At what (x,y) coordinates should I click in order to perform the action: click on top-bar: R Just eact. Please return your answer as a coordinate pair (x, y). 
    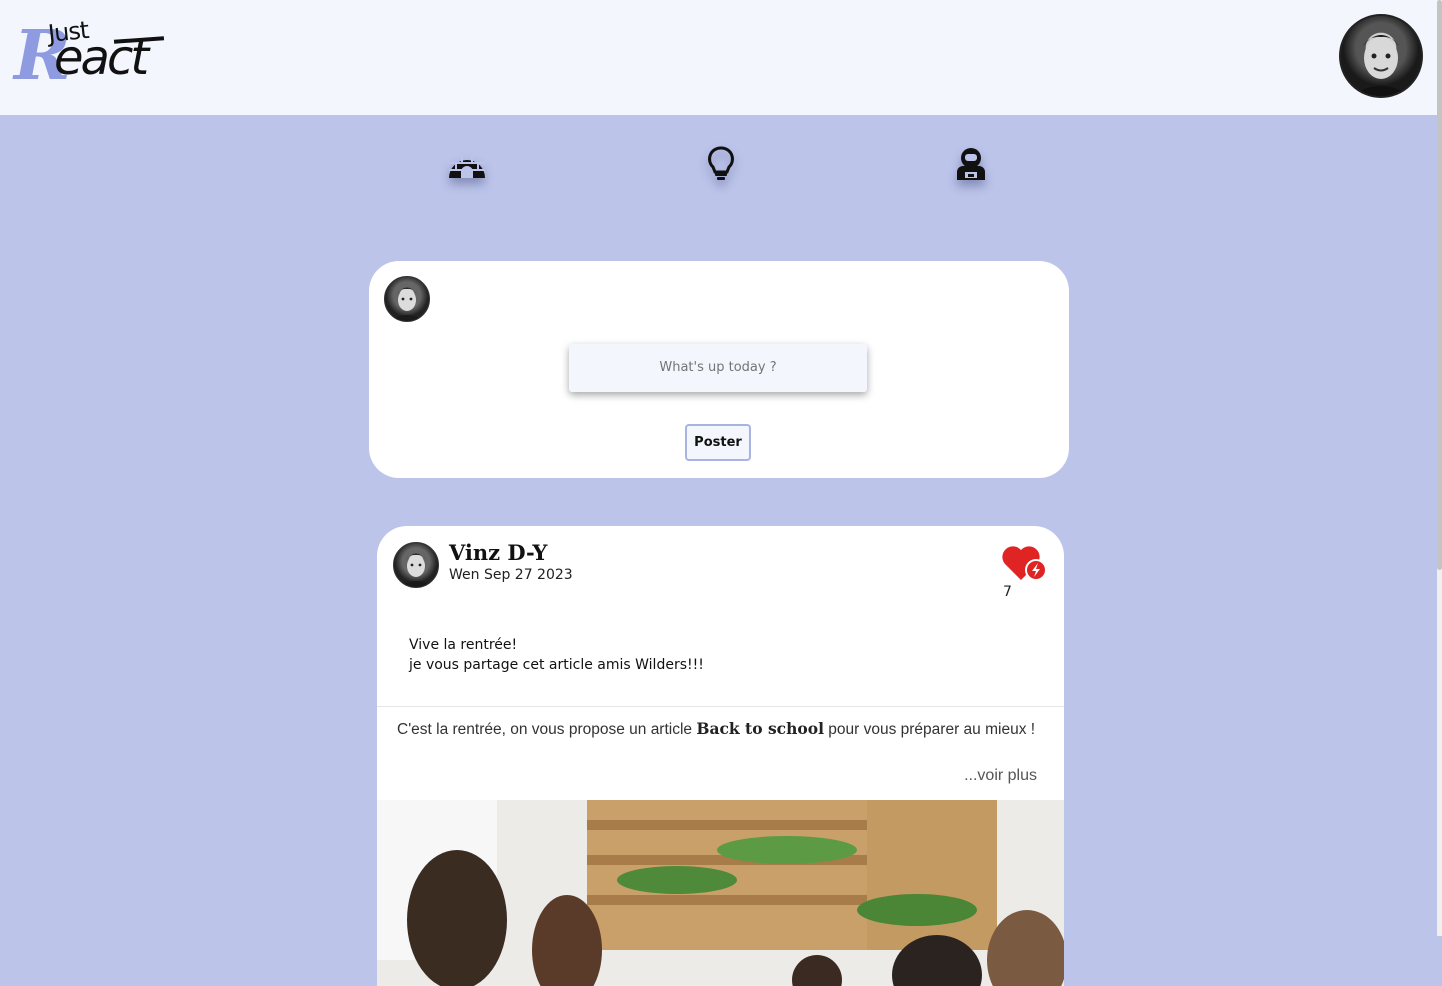
    Looking at the image, I should click on (718, 57).